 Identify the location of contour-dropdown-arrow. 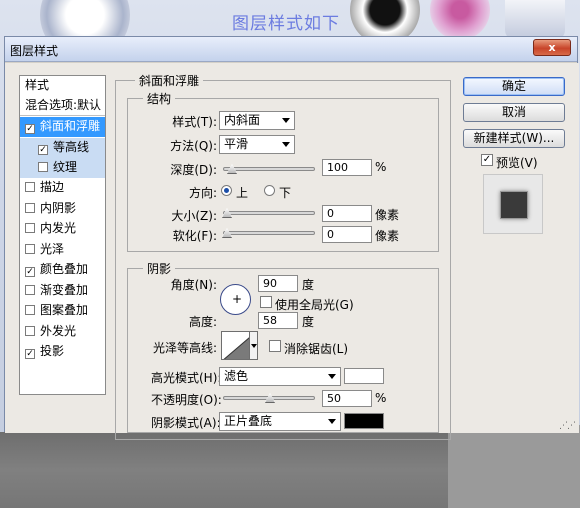
(253, 345).